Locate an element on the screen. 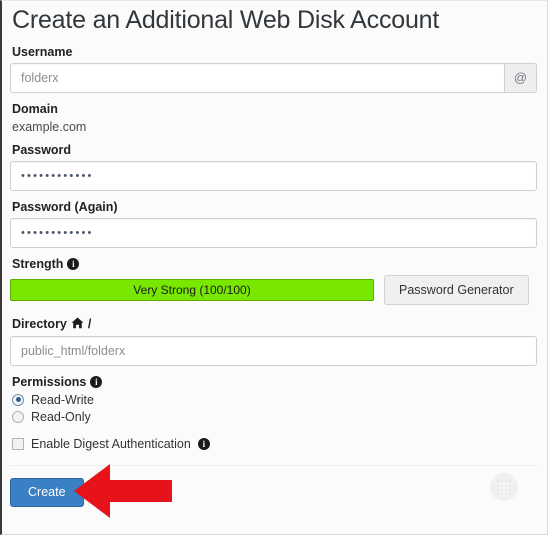 The width and height of the screenshot is (548, 535). directory-label: Directory / is located at coordinates (274, 324).